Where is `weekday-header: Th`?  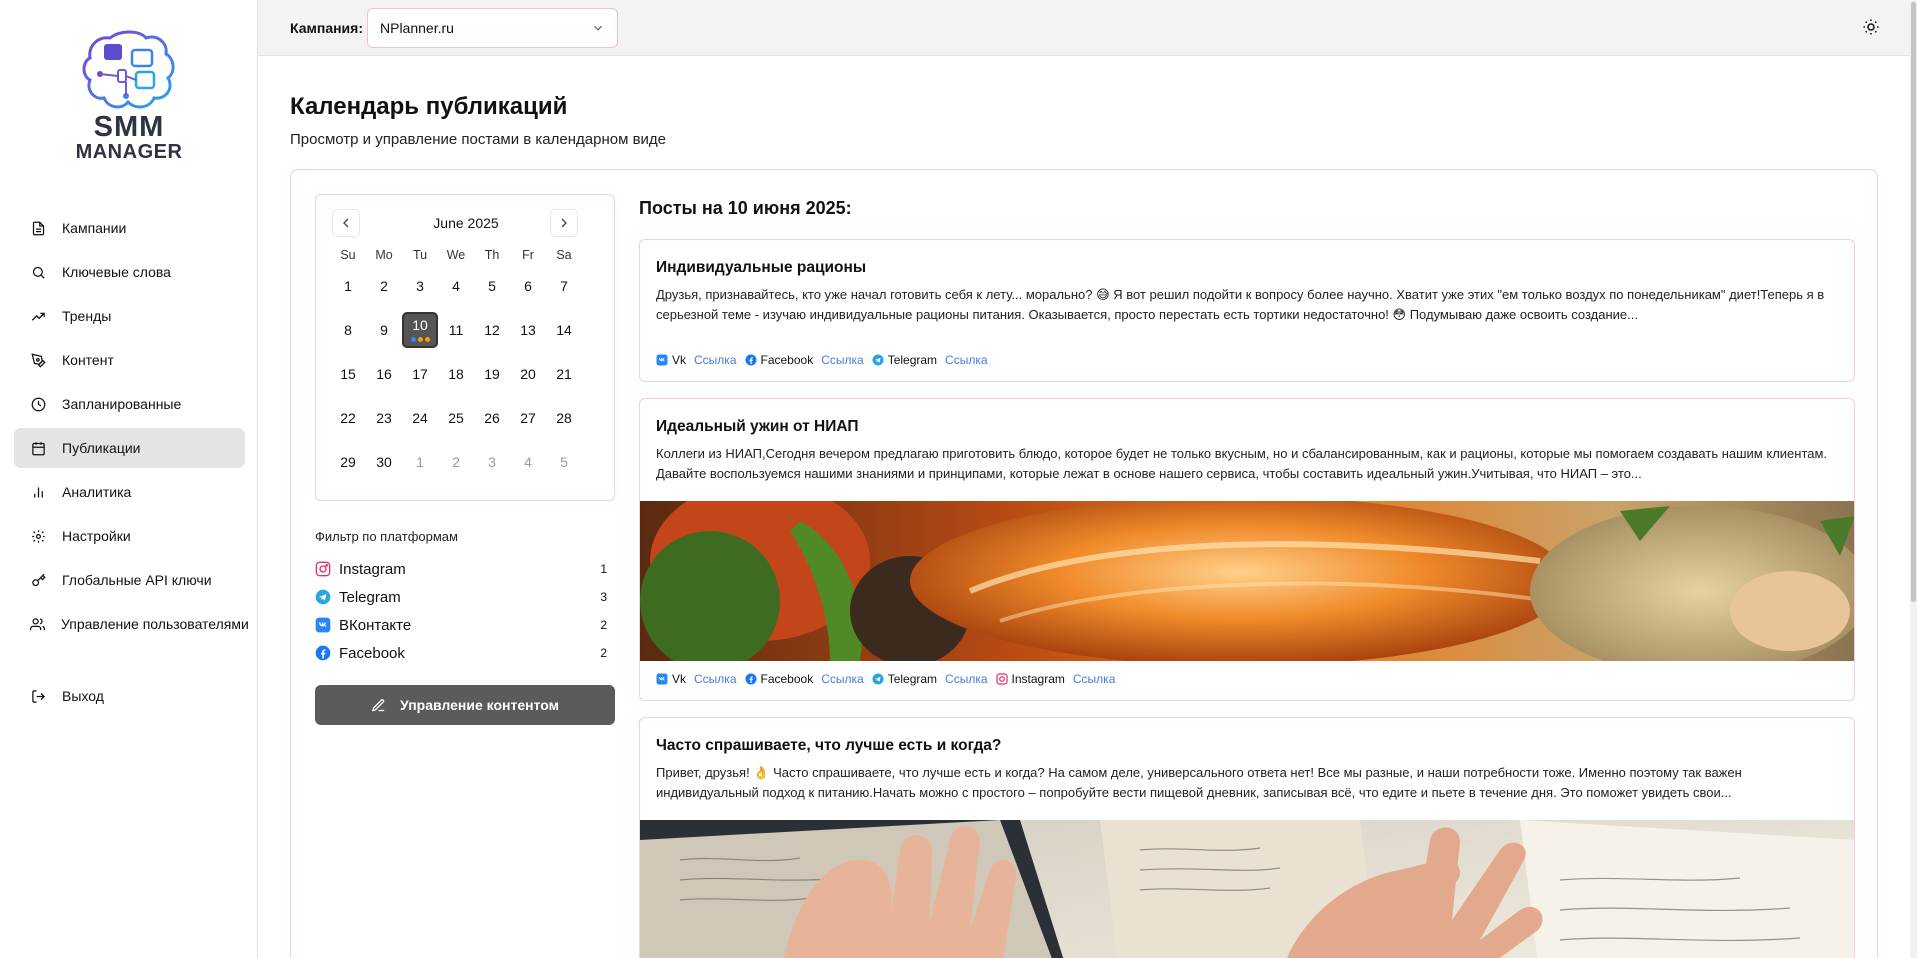 weekday-header: Th is located at coordinates (492, 255).